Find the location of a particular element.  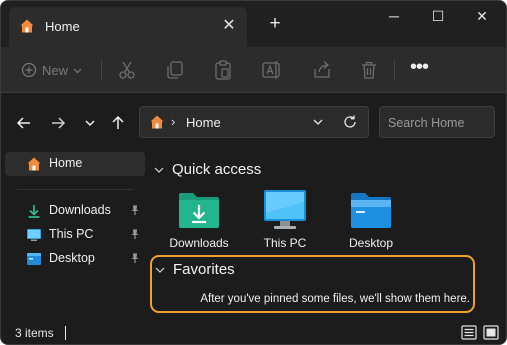

arrow-up-icon is located at coordinates (118, 122).